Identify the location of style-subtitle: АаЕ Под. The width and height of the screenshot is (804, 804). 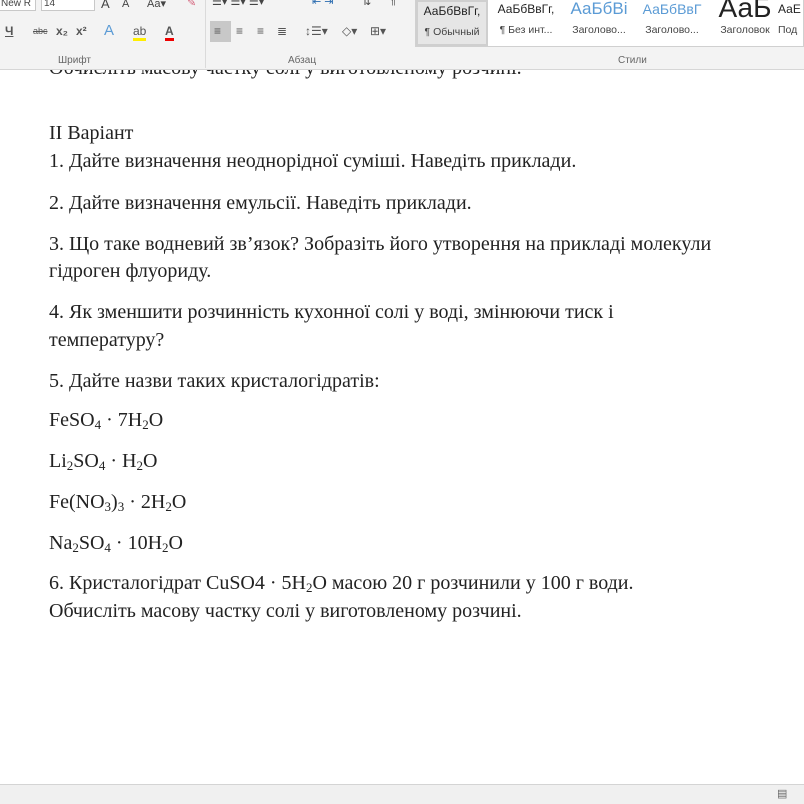
(791, 23).